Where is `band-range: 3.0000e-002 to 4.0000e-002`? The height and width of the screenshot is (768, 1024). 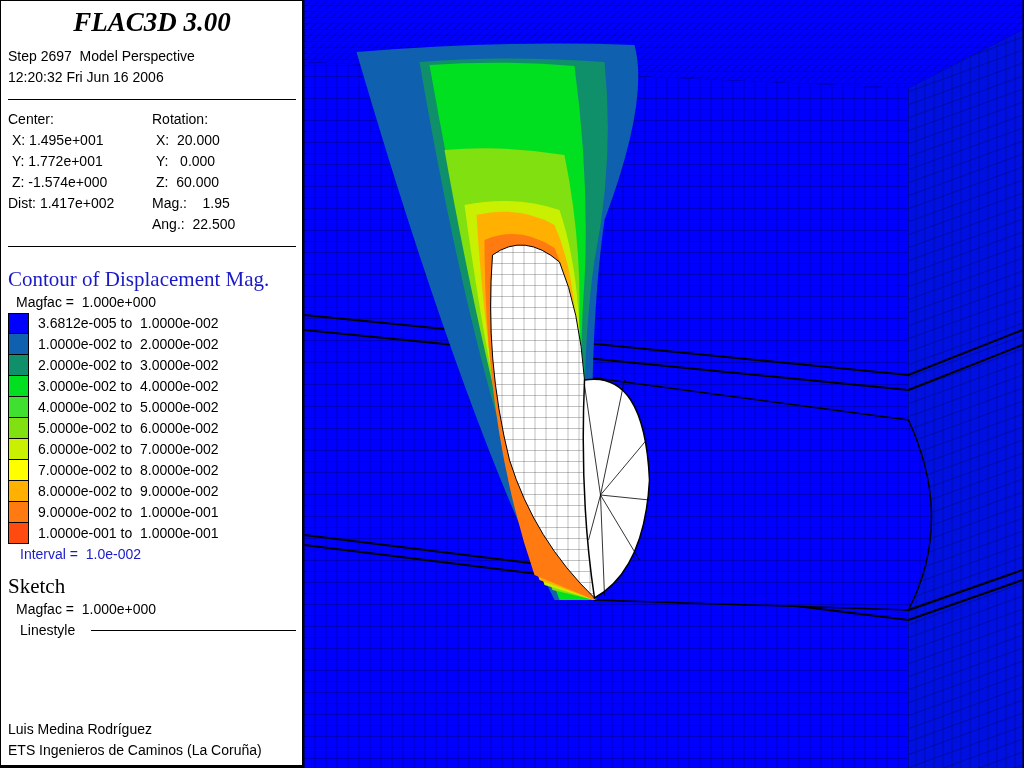
band-range: 3.0000e-002 to 4.0000e-002 is located at coordinates (128, 386).